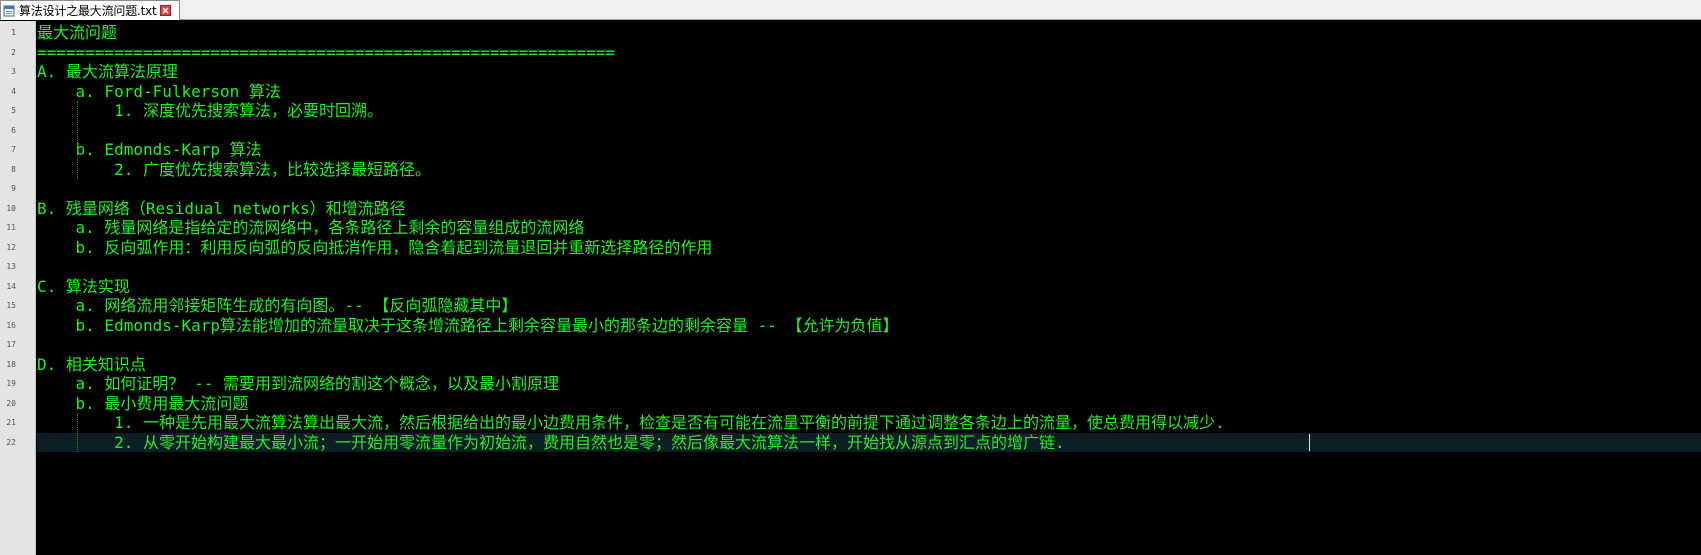 Image resolution: width=1701 pixels, height=555 pixels. Describe the element at coordinates (11, 305) in the screenshot. I see `line-number: 15` at that location.